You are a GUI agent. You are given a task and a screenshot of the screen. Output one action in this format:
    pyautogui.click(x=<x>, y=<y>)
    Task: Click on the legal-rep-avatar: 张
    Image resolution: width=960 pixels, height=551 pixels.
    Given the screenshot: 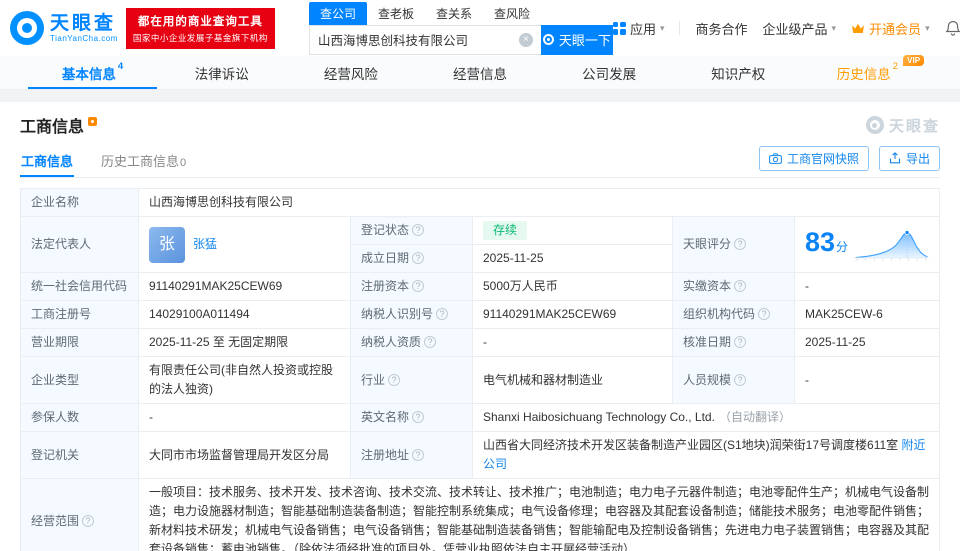 What is the action you would take?
    pyautogui.click(x=167, y=244)
    